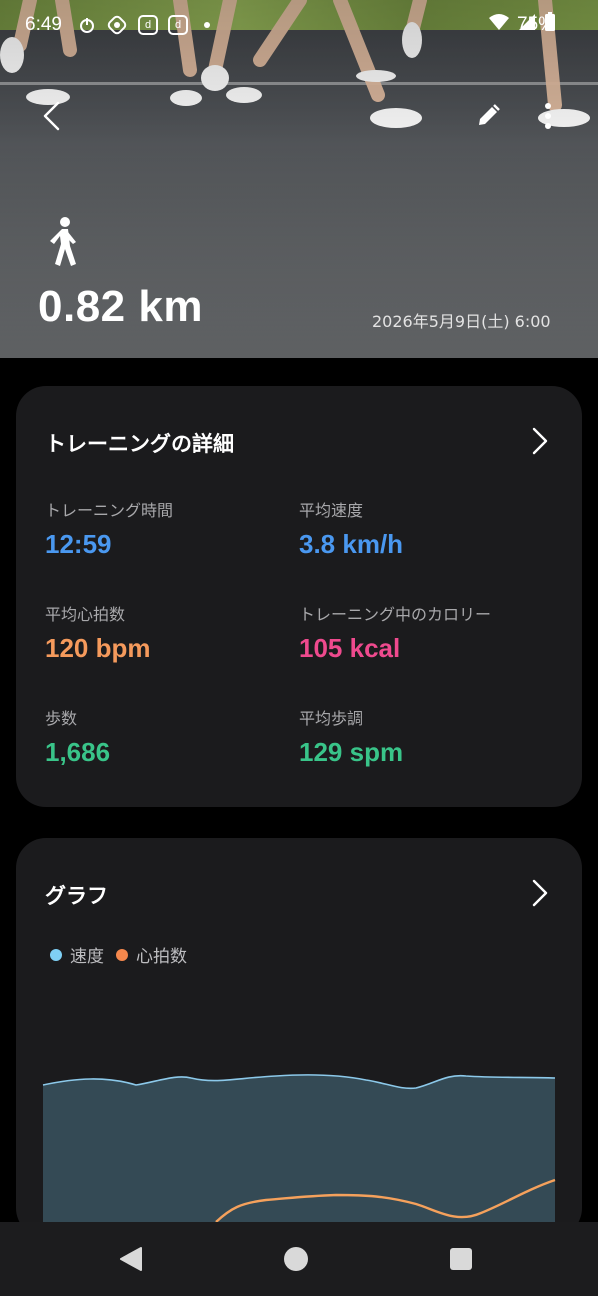 The width and height of the screenshot is (598, 1296). What do you see at coordinates (170, 528) in the screenshot?
I see `metric-training-time: トレーニング時間 12:59` at bounding box center [170, 528].